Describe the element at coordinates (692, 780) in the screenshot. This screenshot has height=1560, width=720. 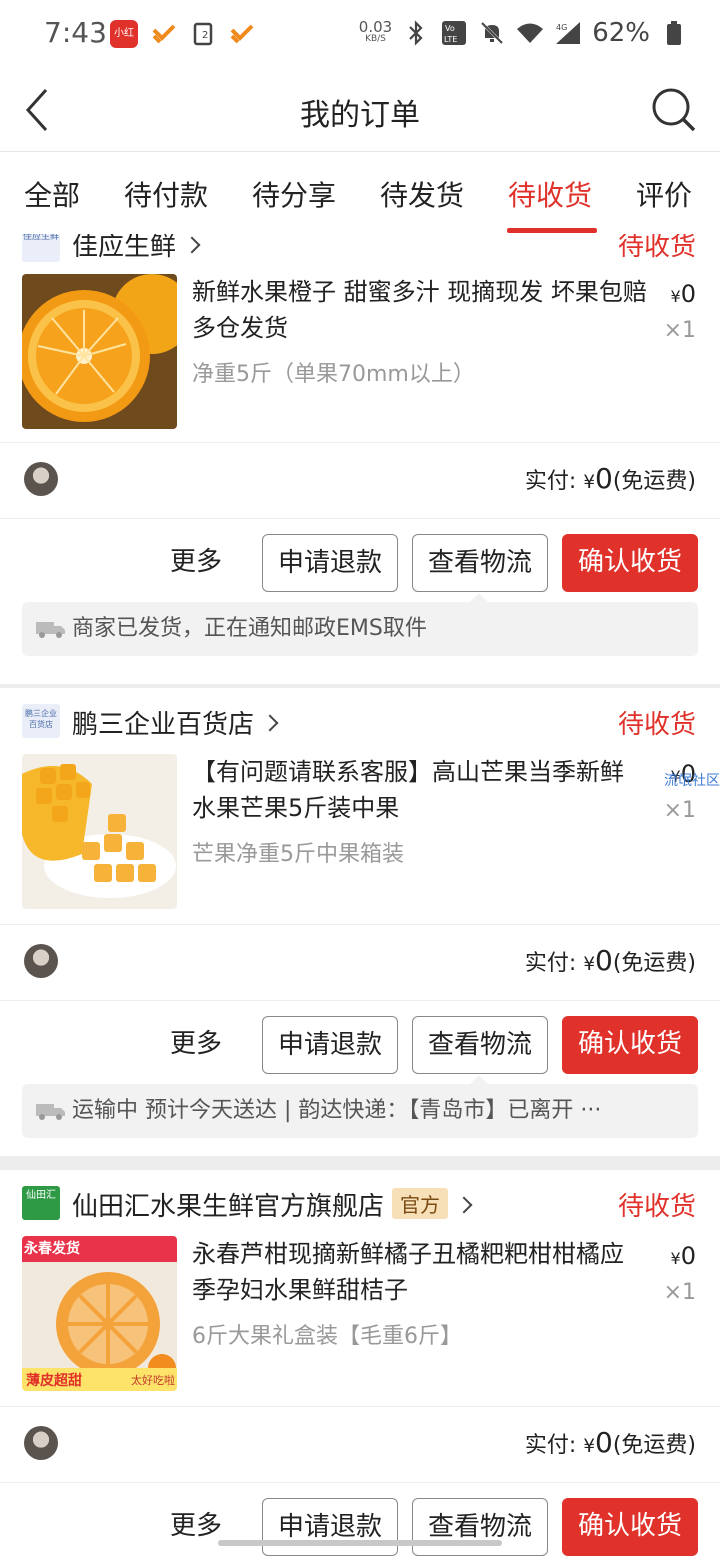
I see `side-overlay-text: 流氓社区` at that location.